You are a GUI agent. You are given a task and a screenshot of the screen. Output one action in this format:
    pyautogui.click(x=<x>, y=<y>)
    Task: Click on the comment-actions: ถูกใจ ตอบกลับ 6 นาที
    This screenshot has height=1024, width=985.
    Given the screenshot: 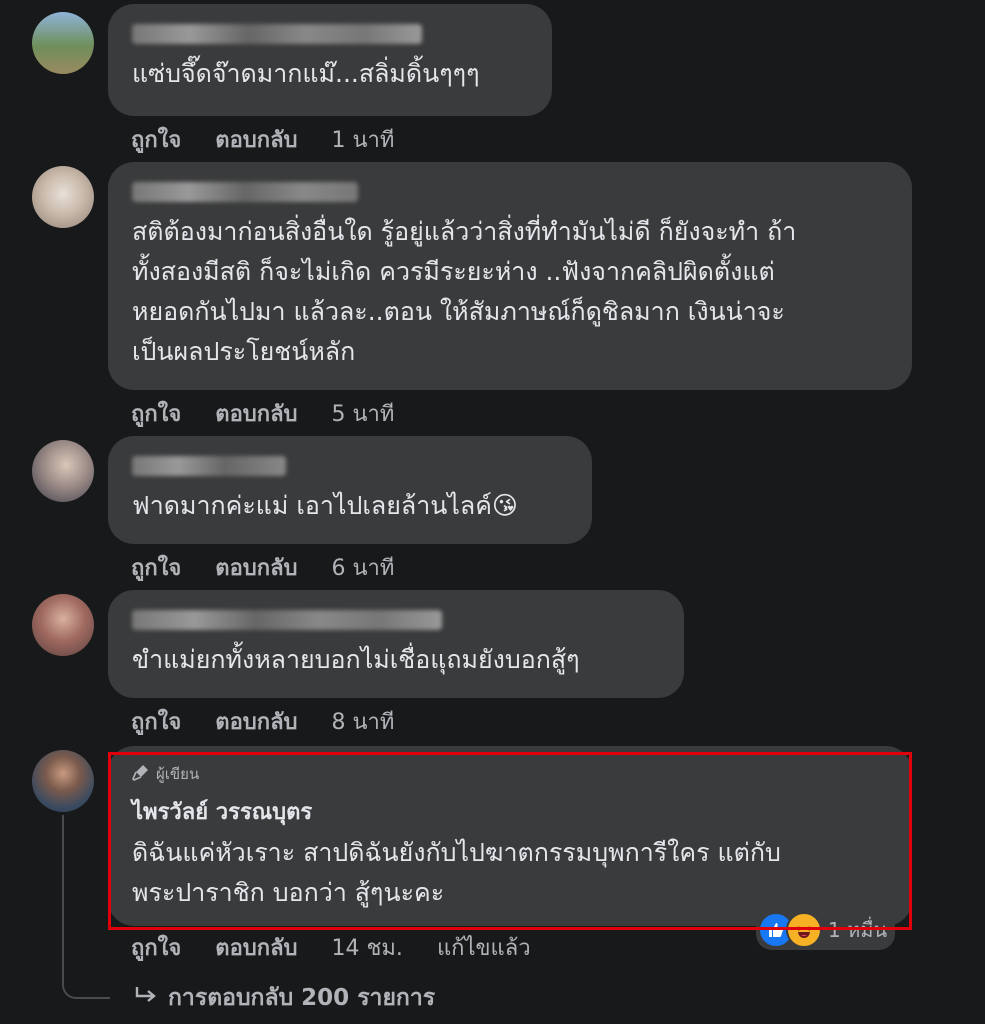 What is the action you would take?
    pyautogui.click(x=262, y=567)
    